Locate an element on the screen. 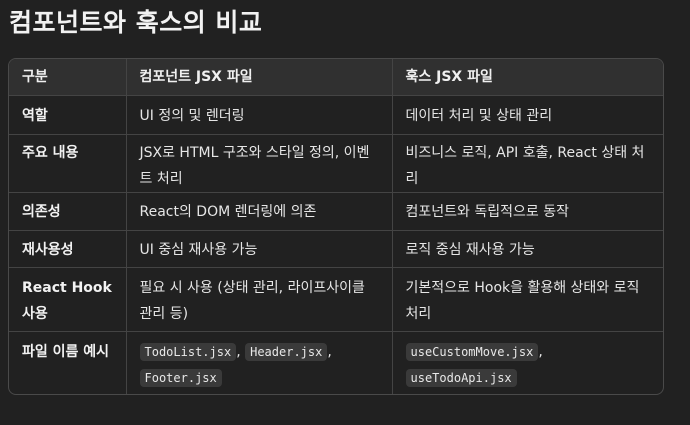  row-label: 파일 이름 예시 is located at coordinates (68, 362).